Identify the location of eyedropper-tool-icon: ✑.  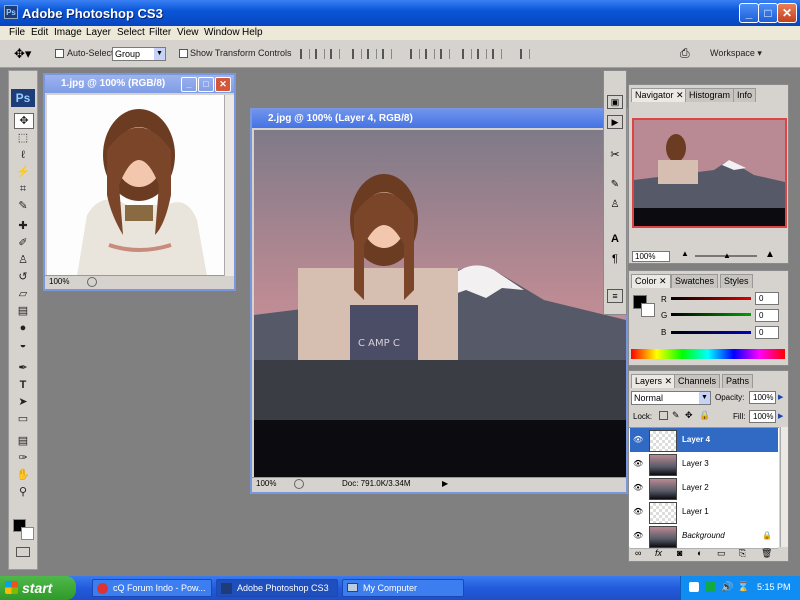
(23, 458).